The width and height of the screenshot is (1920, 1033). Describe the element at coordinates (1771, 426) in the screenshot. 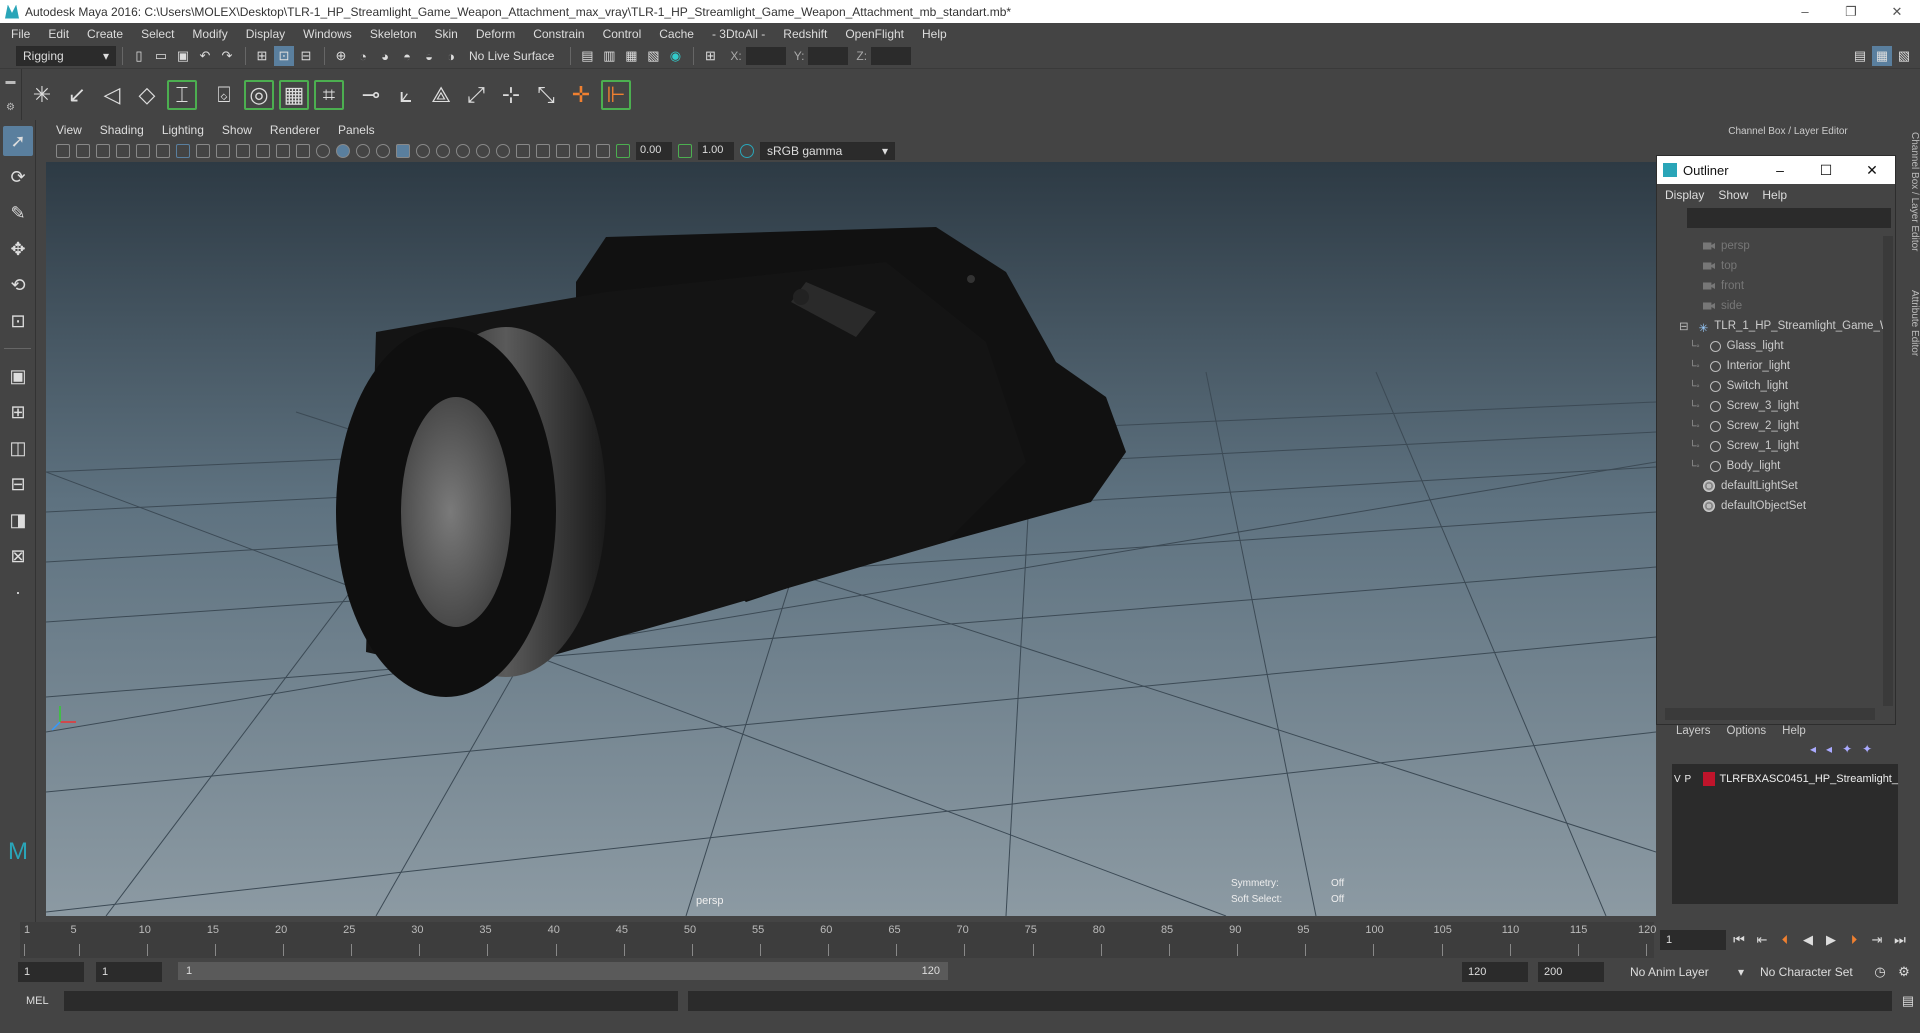

I see `outliner-item: └◦ Screw_2_light` at that location.